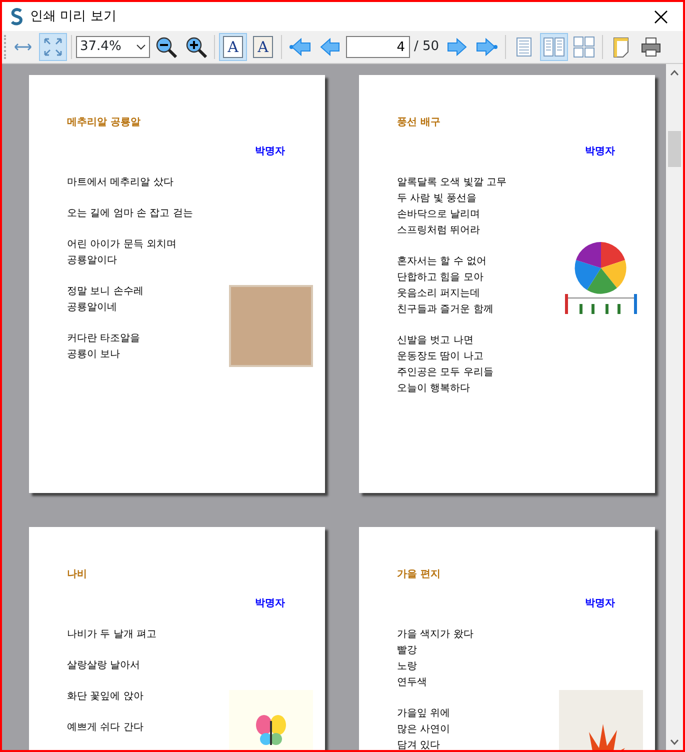  I want to click on page-number-field: 4, so click(378, 47).